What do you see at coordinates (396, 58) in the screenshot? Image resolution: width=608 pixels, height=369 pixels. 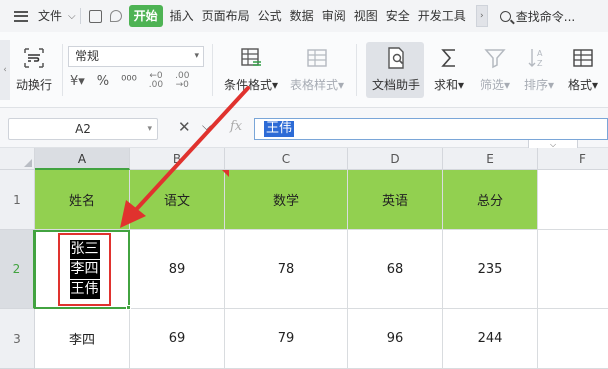 I see `document-helper-icon` at bounding box center [396, 58].